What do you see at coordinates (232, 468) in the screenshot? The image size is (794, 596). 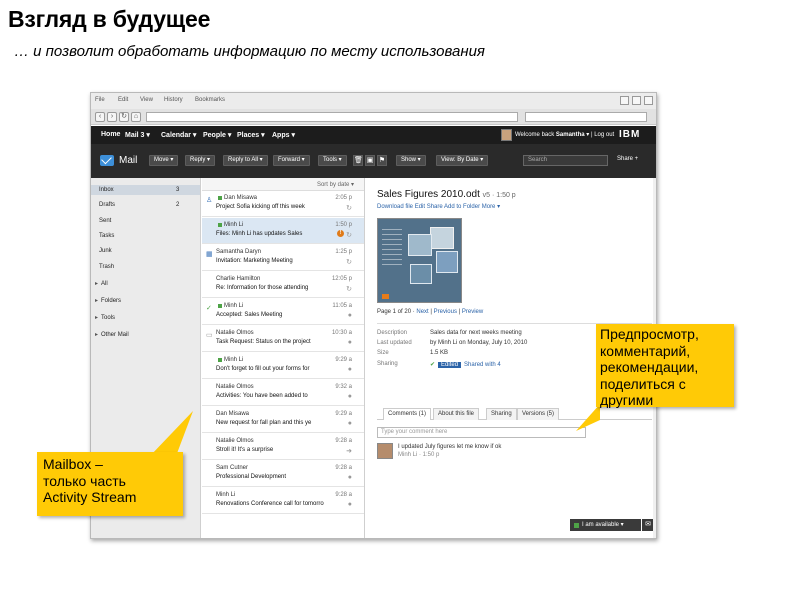 I see `message-sender: Sam Cutner` at bounding box center [232, 468].